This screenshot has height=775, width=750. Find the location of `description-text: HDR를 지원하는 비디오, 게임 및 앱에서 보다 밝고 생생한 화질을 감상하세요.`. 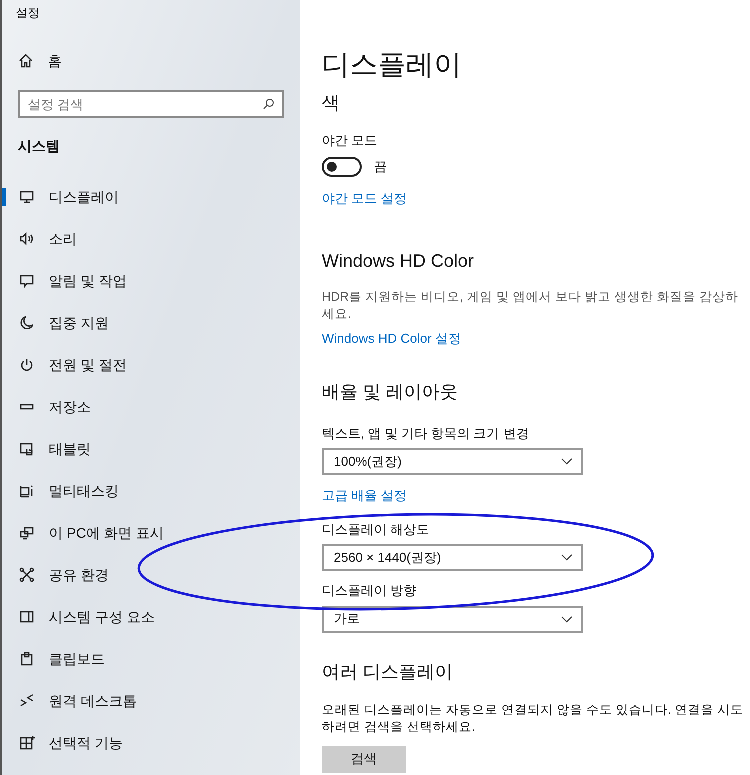

description-text: HDR를 지원하는 비디오, 게임 및 앱에서 보다 밝고 생생한 화질을 감상하세요. is located at coordinates (531, 306).